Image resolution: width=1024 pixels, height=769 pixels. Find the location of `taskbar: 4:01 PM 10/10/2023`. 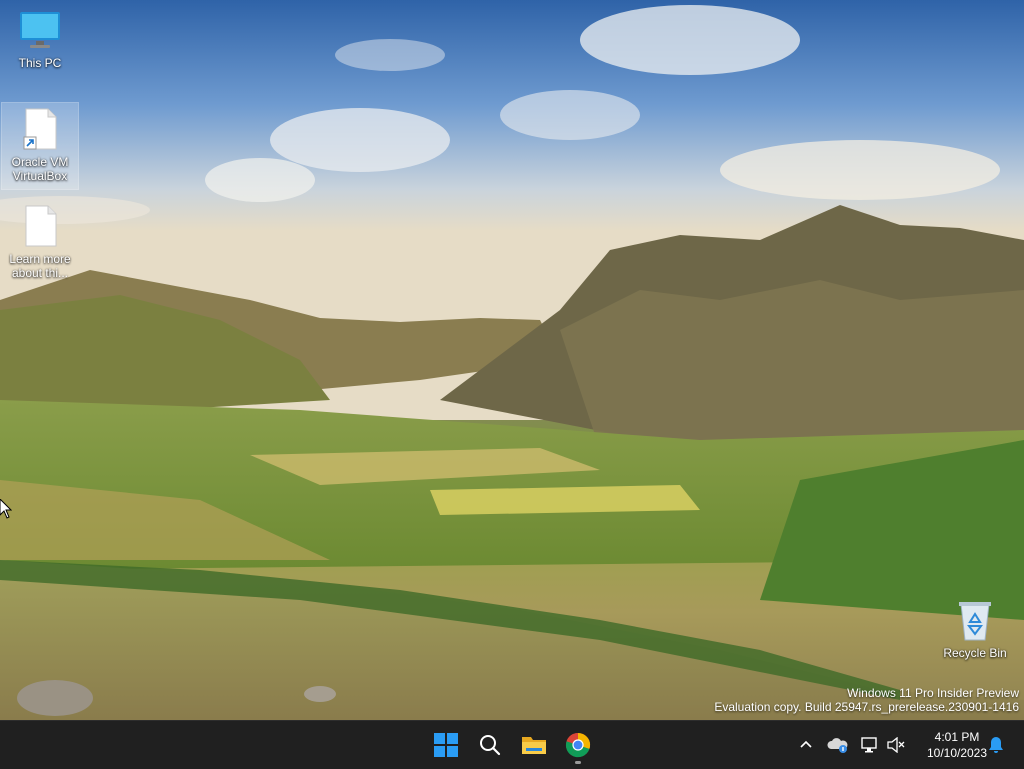

taskbar: 4:01 PM 10/10/2023 is located at coordinates (512, 744).